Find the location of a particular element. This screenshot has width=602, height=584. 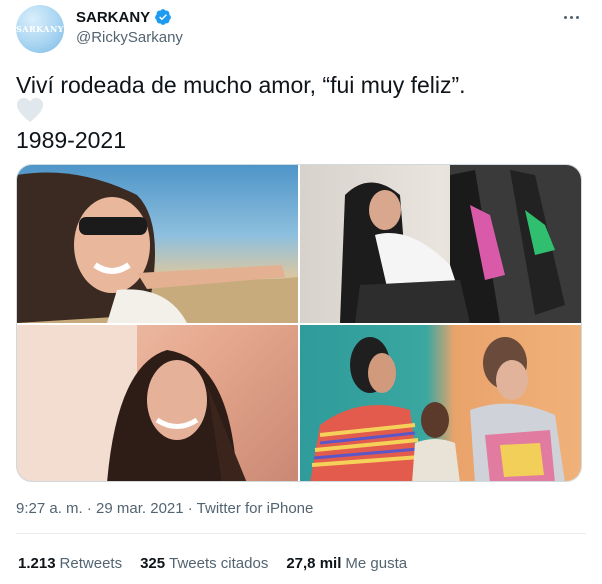

likes-label: Me gusta is located at coordinates (376, 563).